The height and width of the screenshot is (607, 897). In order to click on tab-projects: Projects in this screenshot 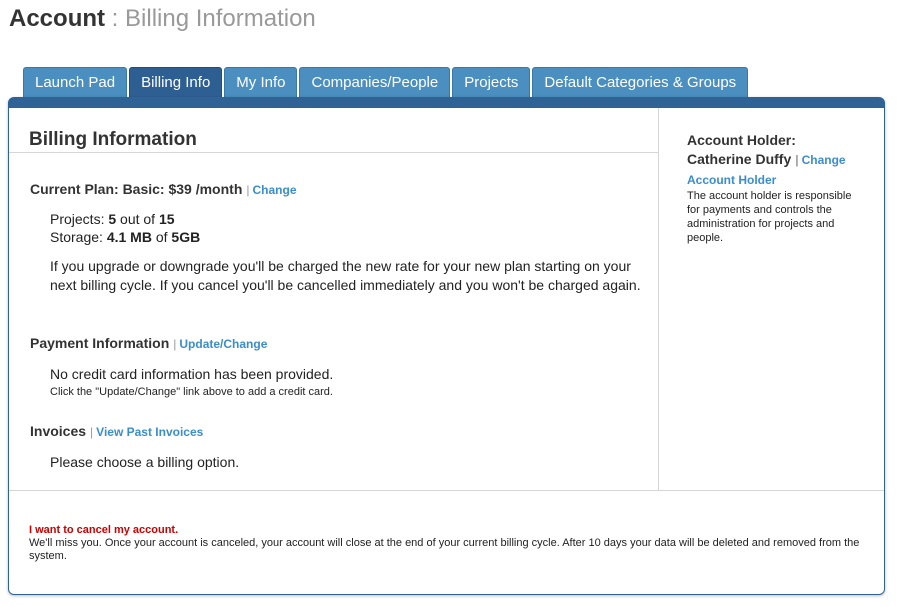, I will do `click(491, 82)`.